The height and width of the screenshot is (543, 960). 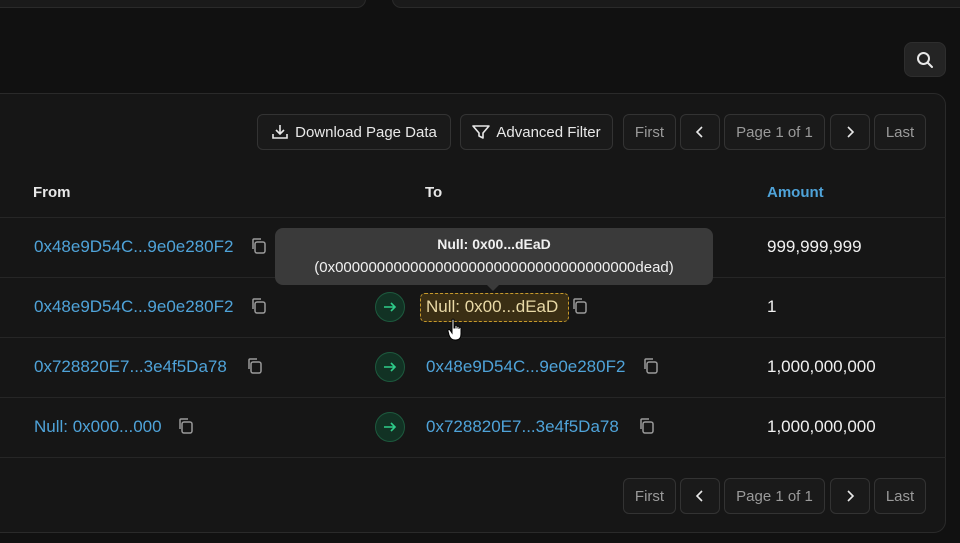 I want to click on to-address-link: 0x728820E7...3e4f5Da78, so click(x=522, y=427).